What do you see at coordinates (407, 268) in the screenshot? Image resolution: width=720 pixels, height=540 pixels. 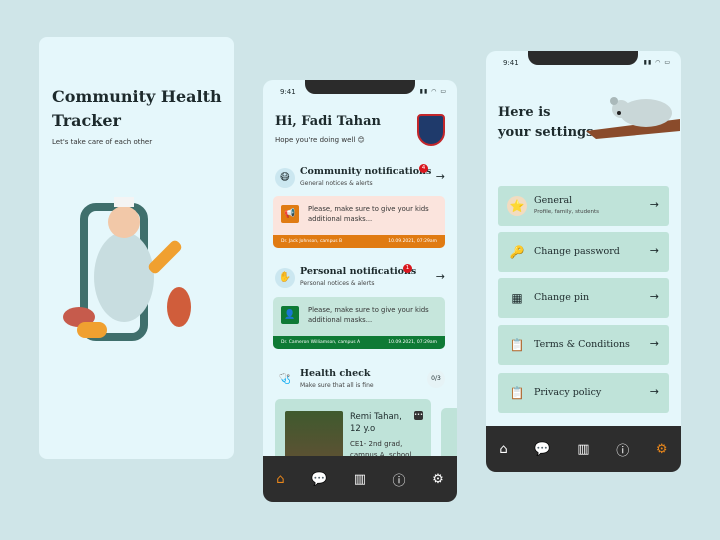 I see `count-badge: 1` at bounding box center [407, 268].